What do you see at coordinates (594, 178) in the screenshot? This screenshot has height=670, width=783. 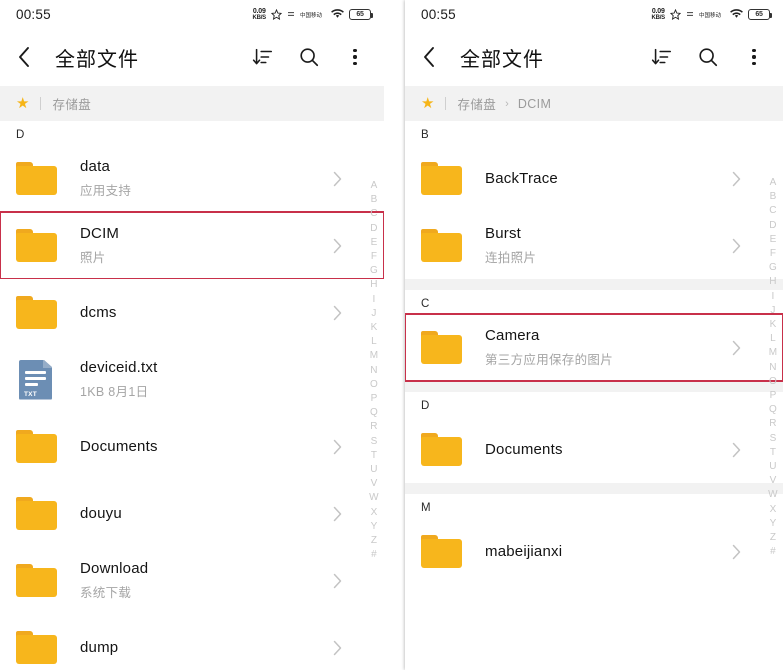 I see `list-item: BackTrace` at bounding box center [594, 178].